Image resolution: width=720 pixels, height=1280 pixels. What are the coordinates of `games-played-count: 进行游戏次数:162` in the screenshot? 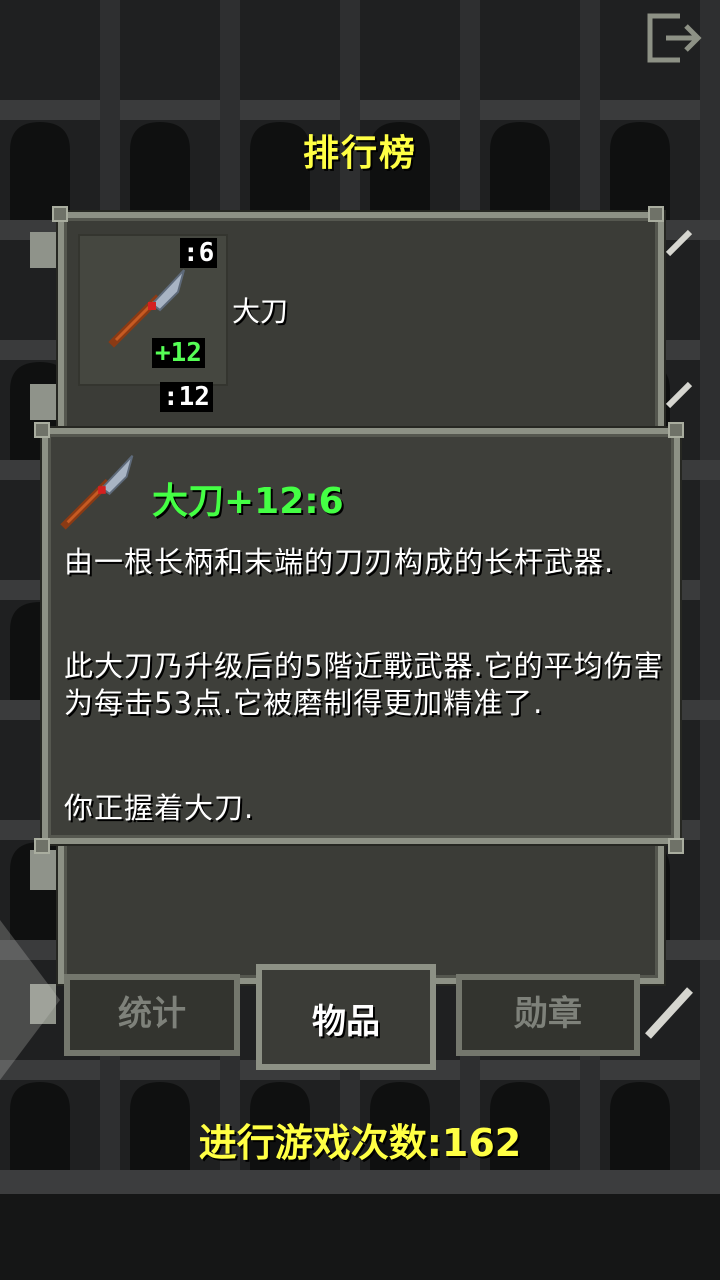 It's located at (360, 1143).